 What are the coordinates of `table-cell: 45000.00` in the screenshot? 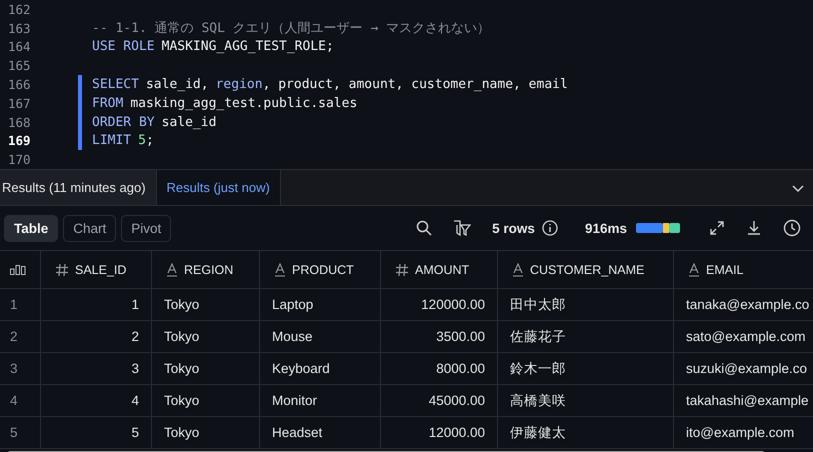 It's located at (456, 400).